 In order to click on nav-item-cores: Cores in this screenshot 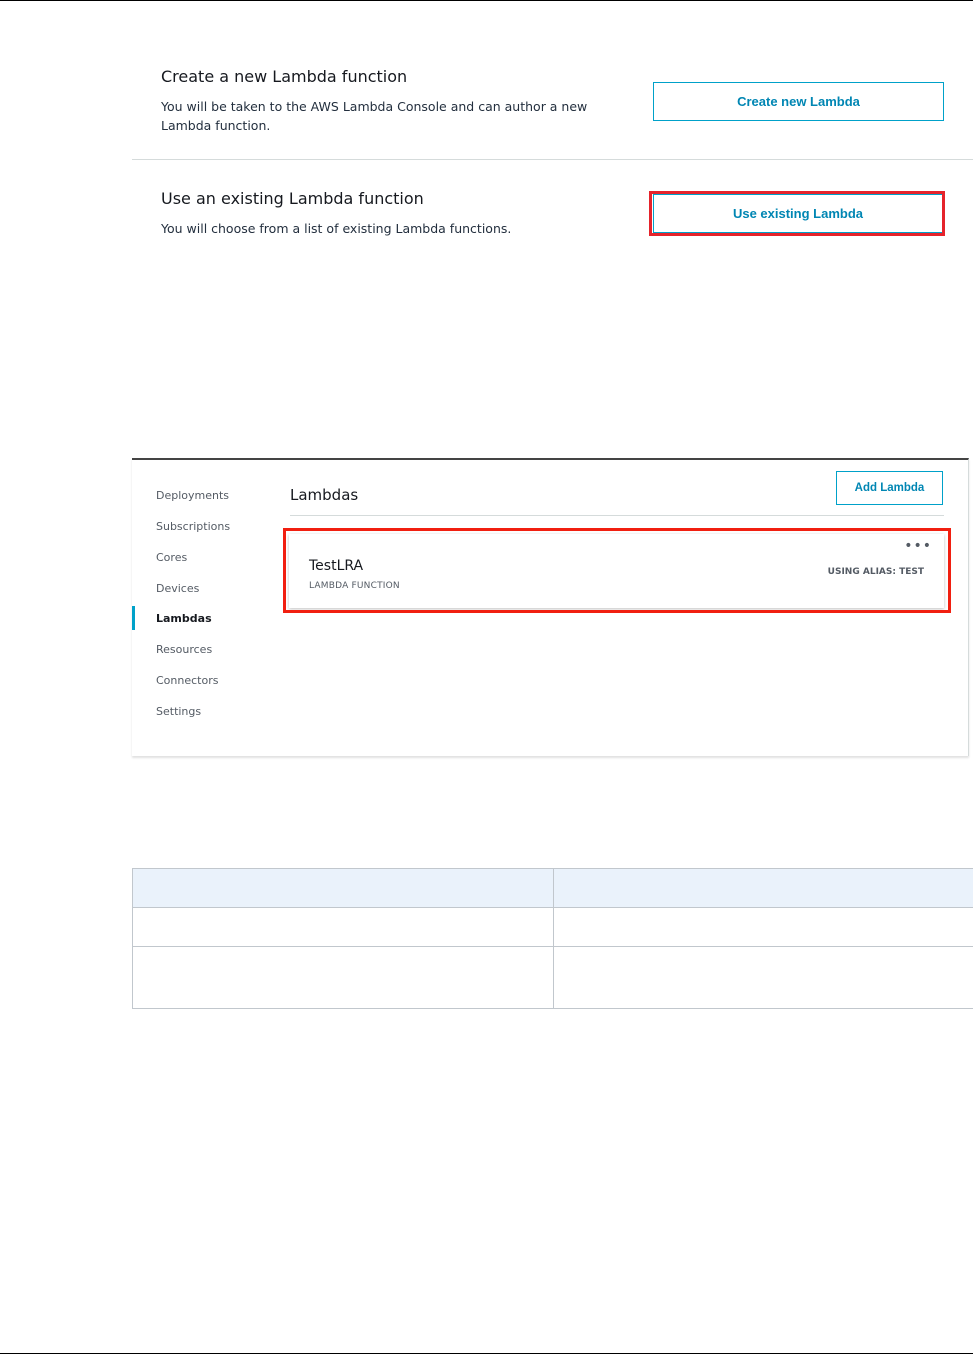, I will do `click(171, 557)`.